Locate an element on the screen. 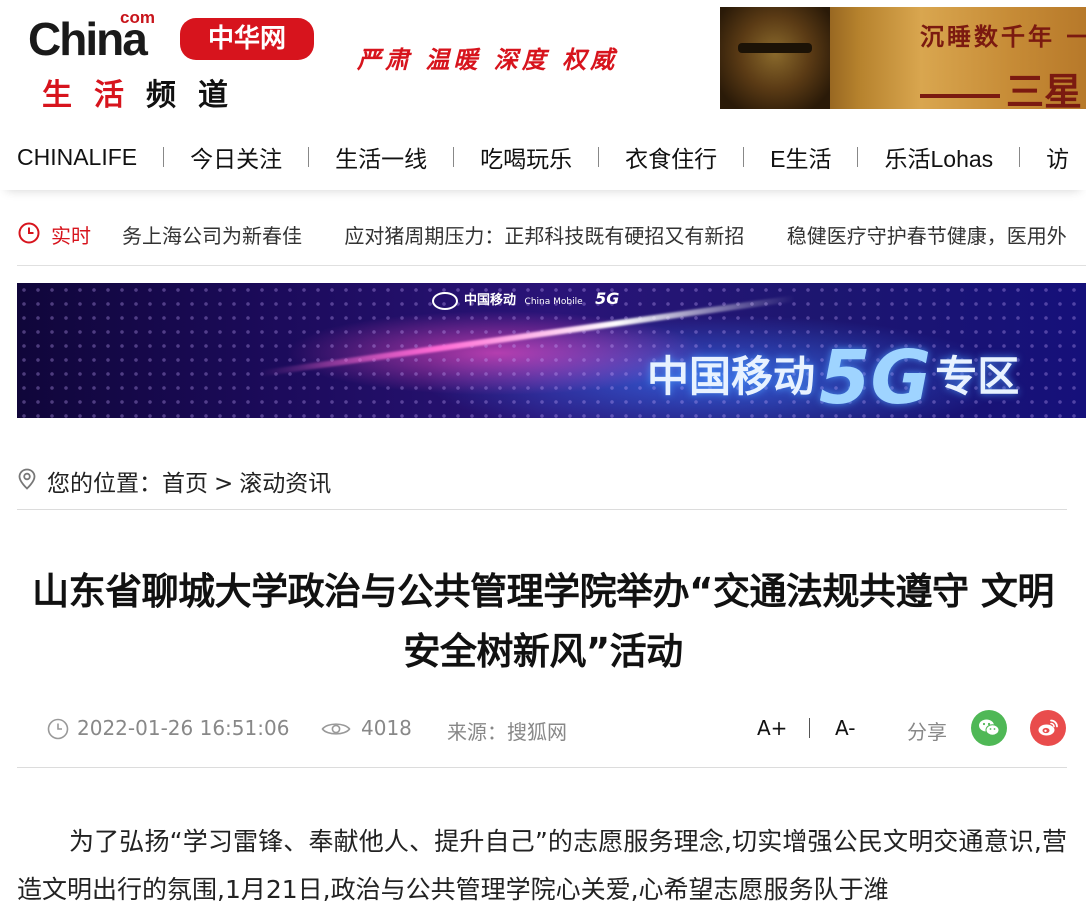  banner-headline-suffix: 专区 is located at coordinates (977, 376).